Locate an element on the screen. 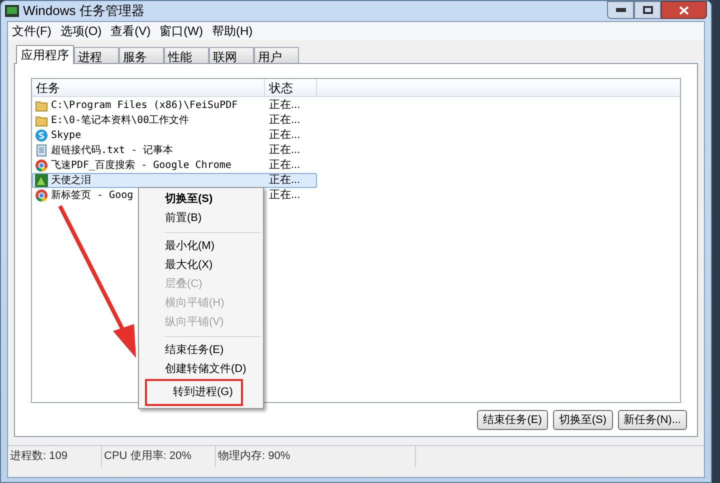 The height and width of the screenshot is (483, 720). task-name: 新标签页 - Goog is located at coordinates (92, 195).